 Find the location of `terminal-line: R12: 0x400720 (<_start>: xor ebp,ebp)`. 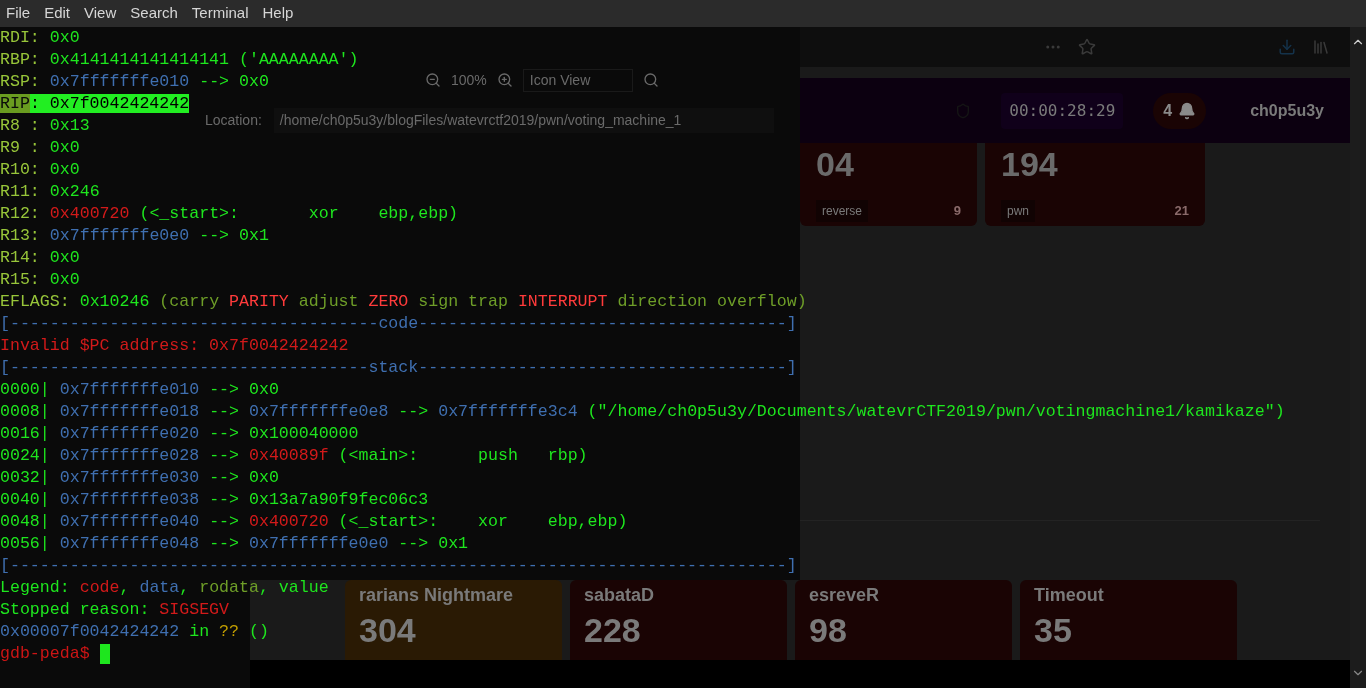

terminal-line: R12: 0x400720 (<_start>: xor ebp,ebp) is located at coordinates (229, 213).